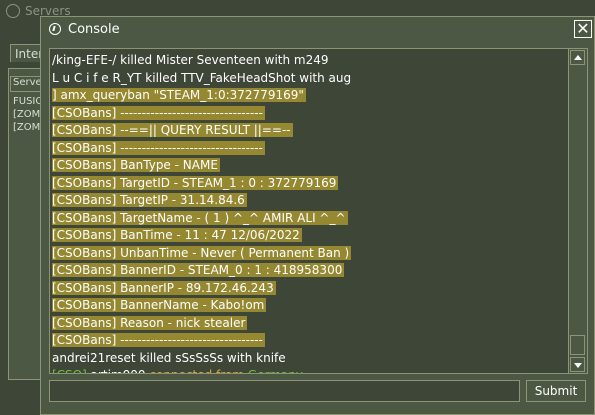 Image resolution: width=595 pixels, height=415 pixels. What do you see at coordinates (577, 57) in the screenshot?
I see `scroll-up-button` at bounding box center [577, 57].